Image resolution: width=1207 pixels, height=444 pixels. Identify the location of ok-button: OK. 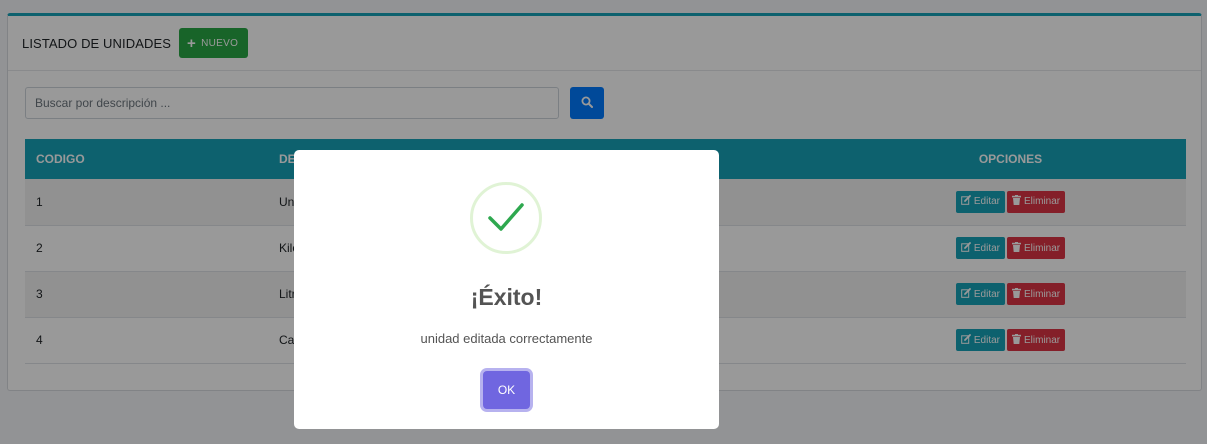
(506, 390).